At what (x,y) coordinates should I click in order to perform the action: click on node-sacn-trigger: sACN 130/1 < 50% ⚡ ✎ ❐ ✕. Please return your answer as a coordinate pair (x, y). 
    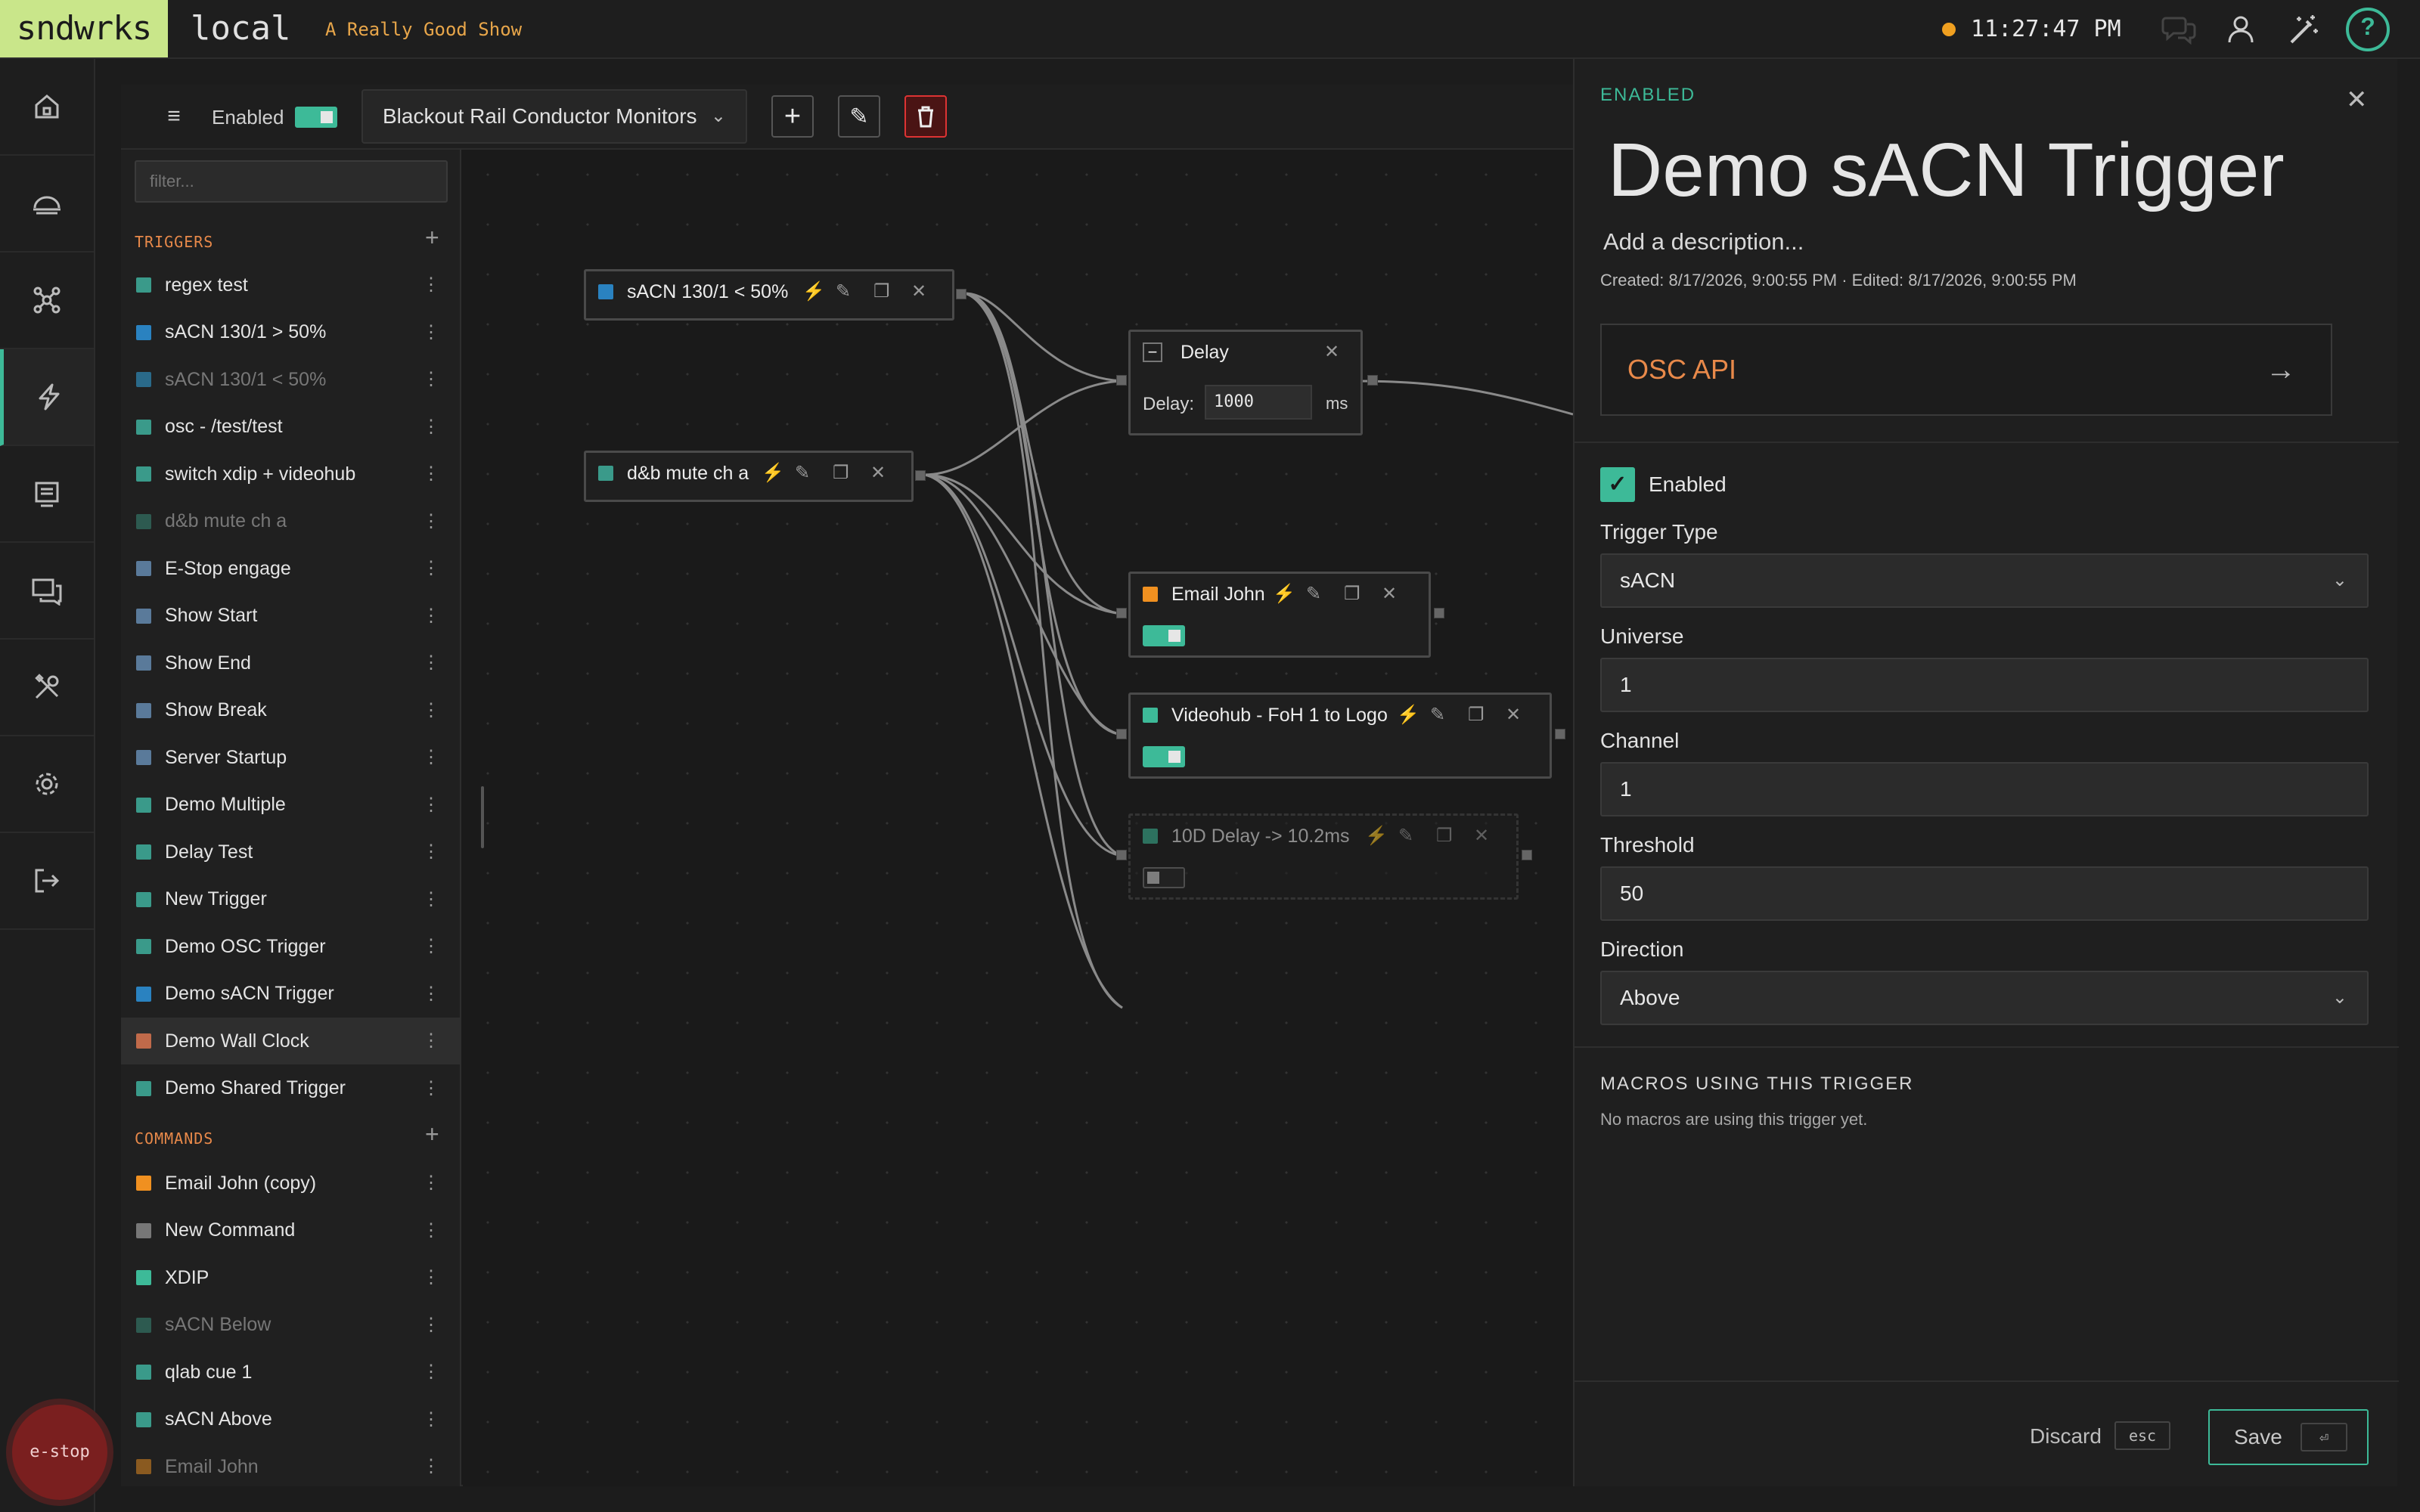
    Looking at the image, I should click on (769, 295).